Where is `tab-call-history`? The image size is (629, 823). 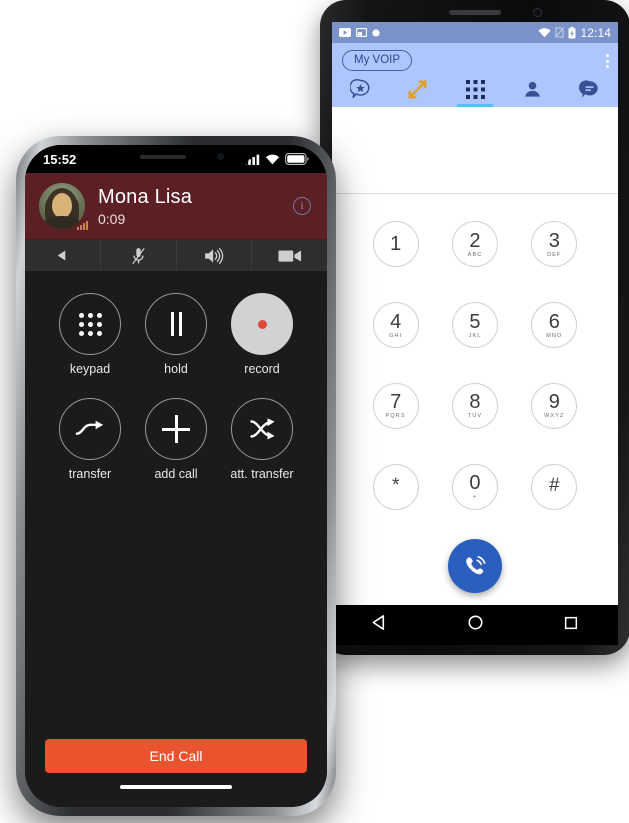
tab-call-history is located at coordinates (417, 89).